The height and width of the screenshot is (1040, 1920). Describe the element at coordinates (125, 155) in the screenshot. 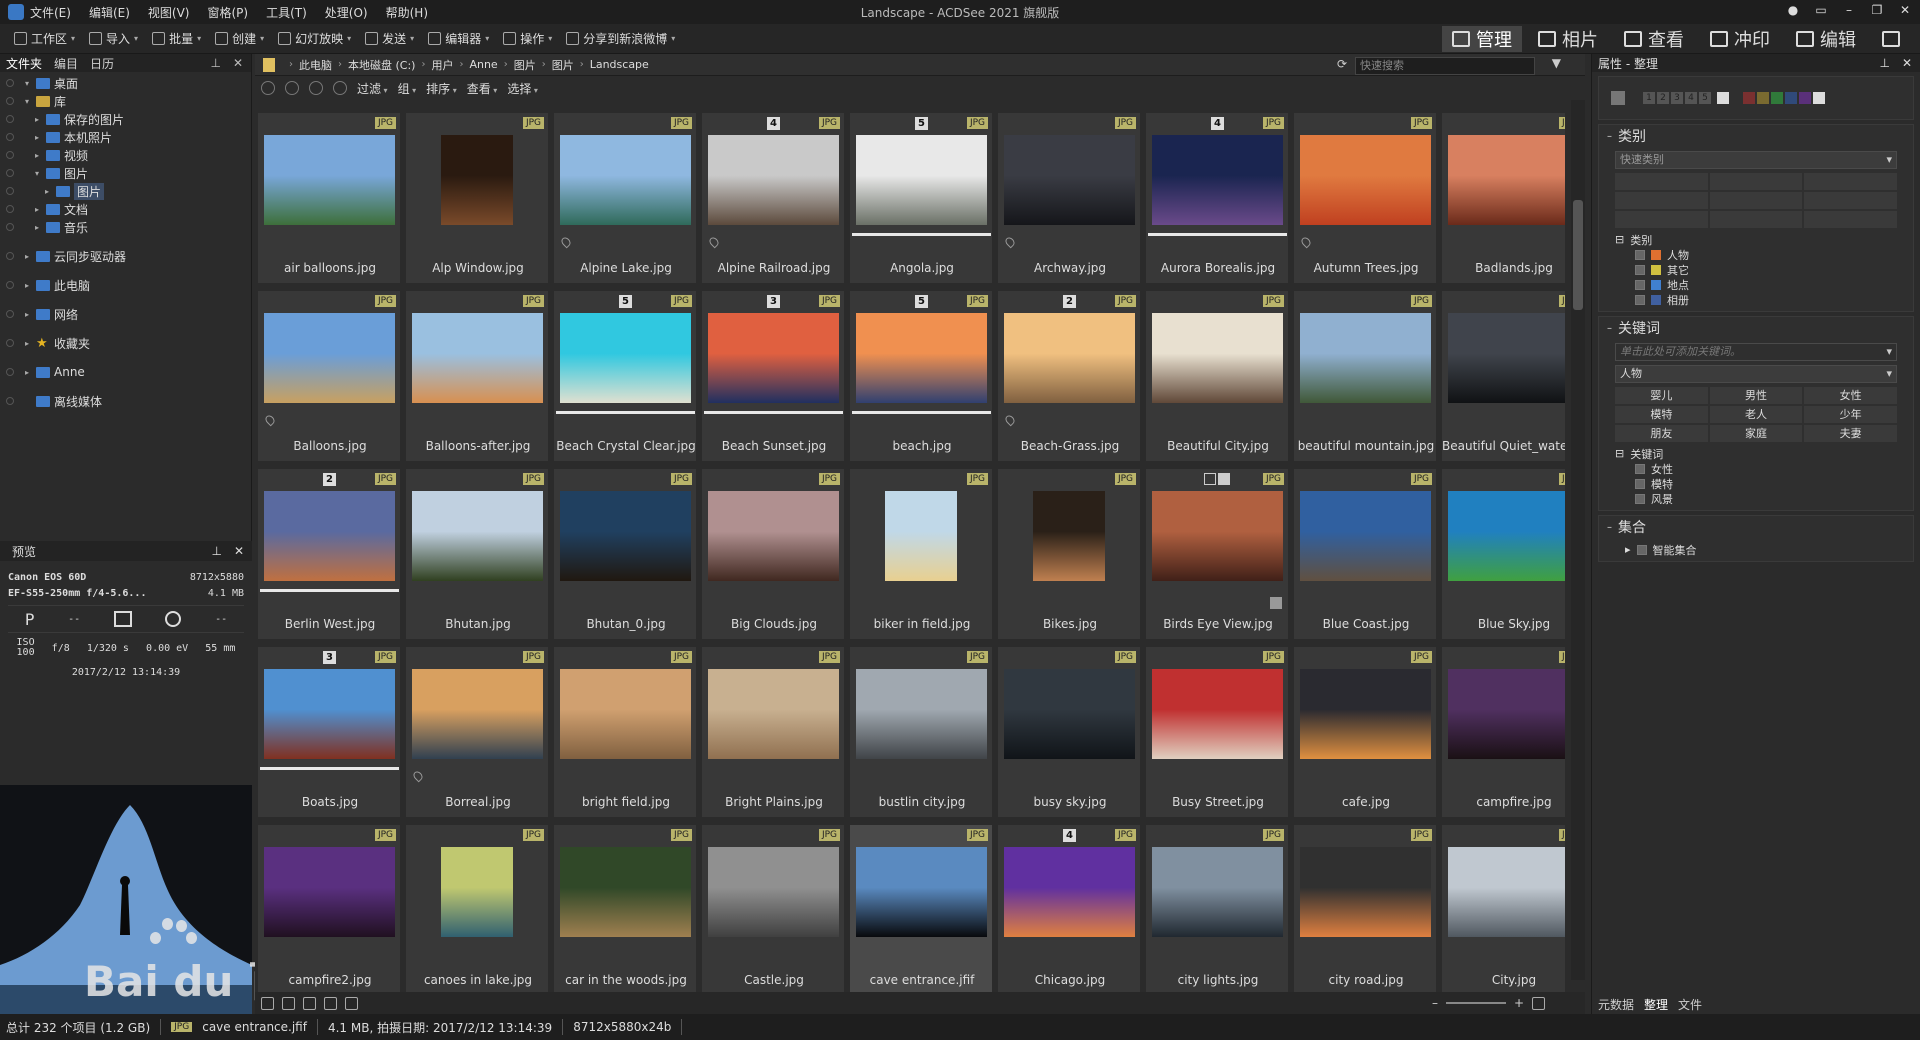

I see `tree-node: ▸ 视频` at that location.